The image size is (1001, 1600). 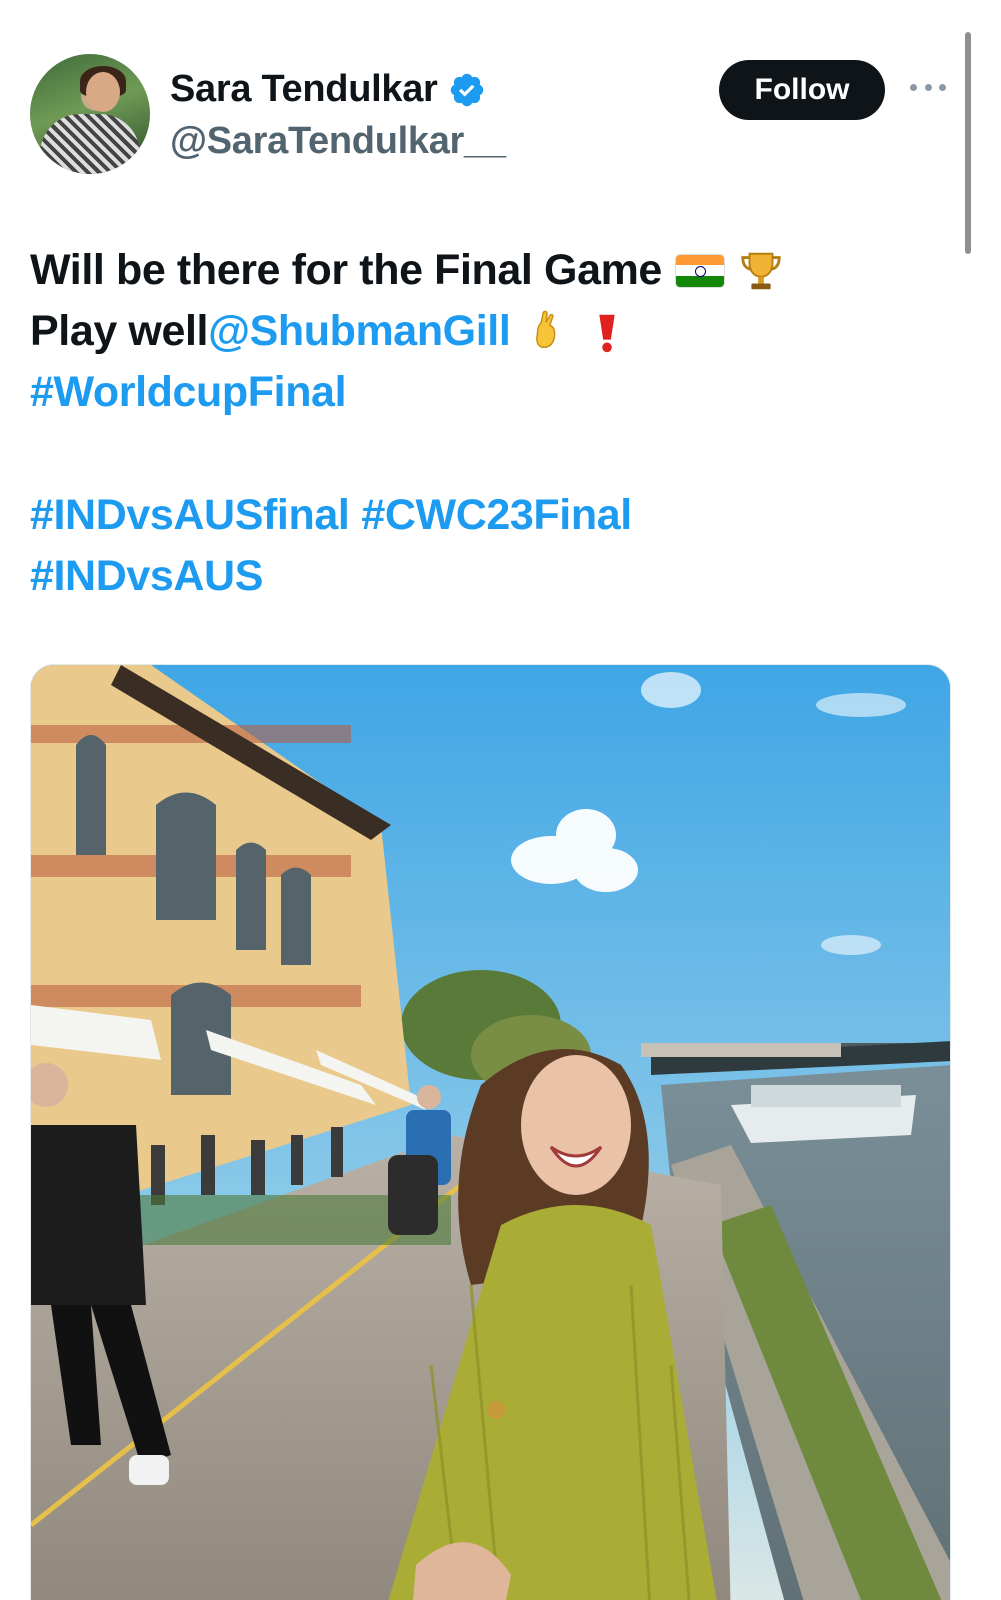 What do you see at coordinates (495, 576) in the screenshot?
I see `tweet-line-5: #INDvsAUS` at bounding box center [495, 576].